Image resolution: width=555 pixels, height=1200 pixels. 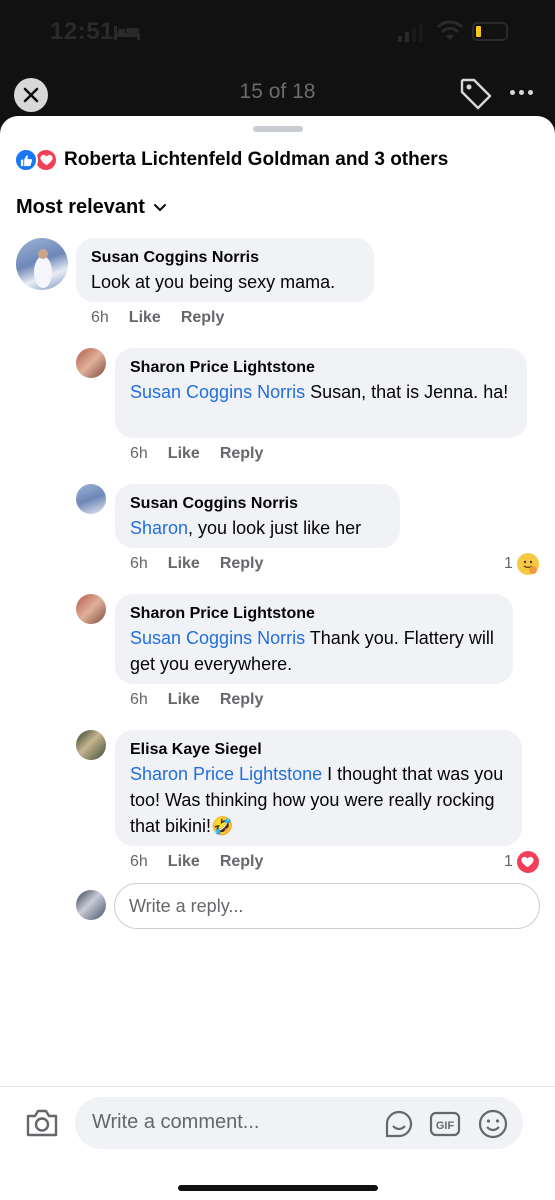 I want to click on reactions-summary: Roberta Lichtenfeld Goldman and 3 others, so click(x=231, y=160).